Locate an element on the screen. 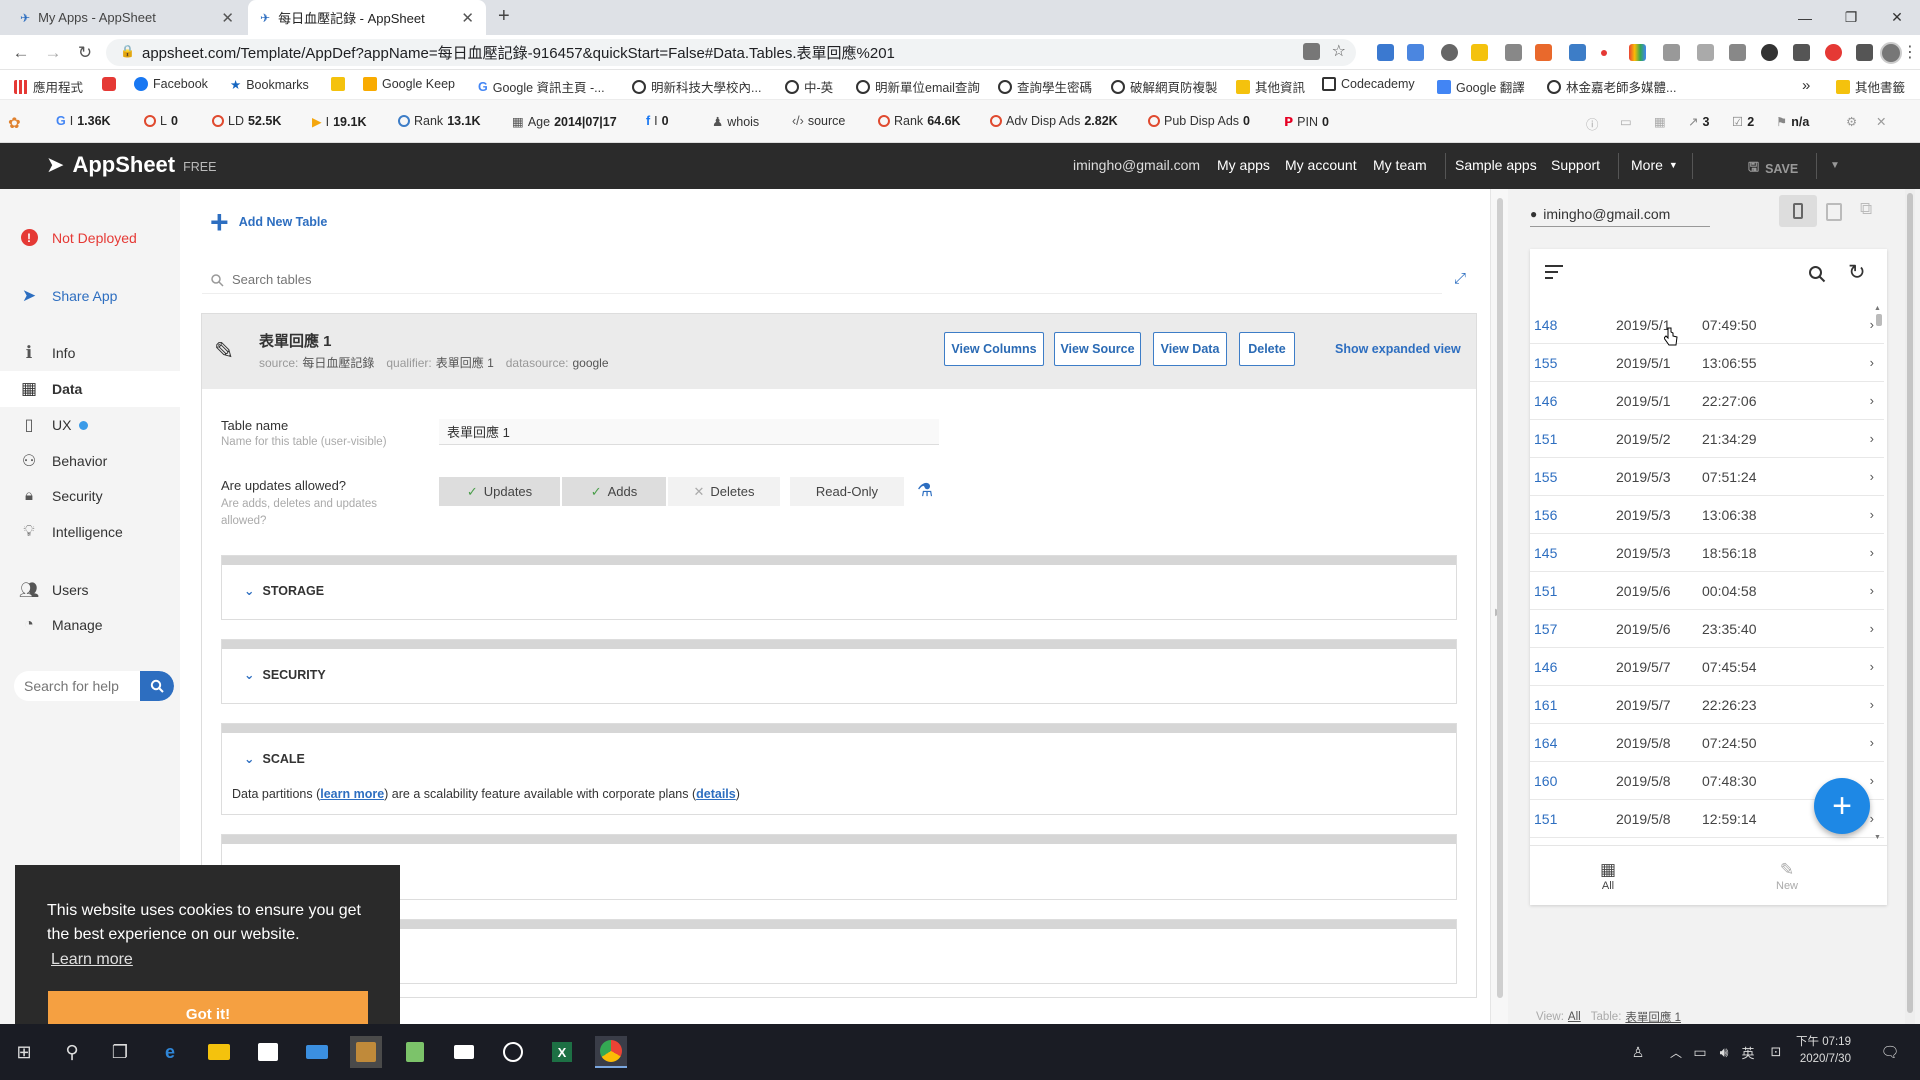 This screenshot has width=1920, height=1080. preview-row: 145 2019/5/3 18:56:18 › is located at coordinates (1707, 553).